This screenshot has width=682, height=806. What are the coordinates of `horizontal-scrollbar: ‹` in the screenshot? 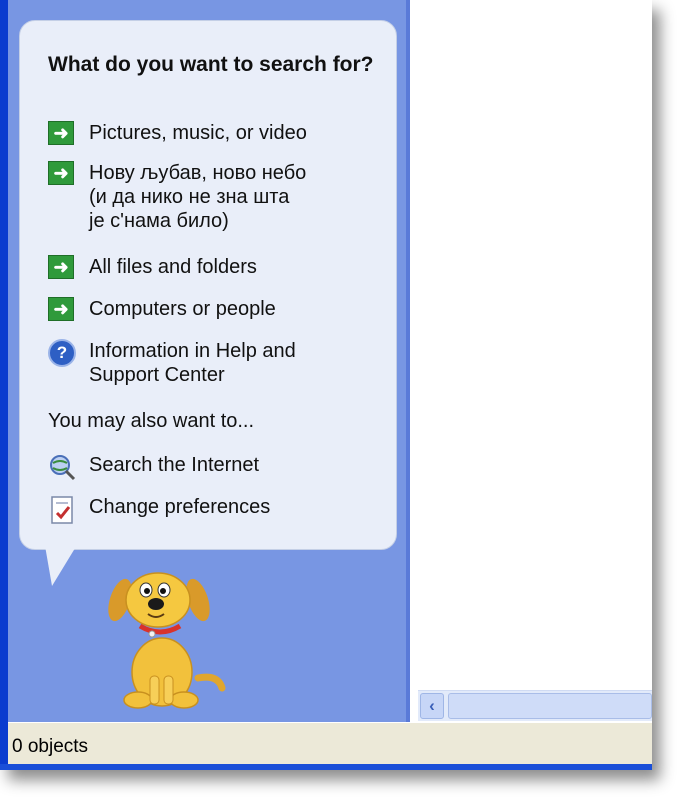 It's located at (535, 705).